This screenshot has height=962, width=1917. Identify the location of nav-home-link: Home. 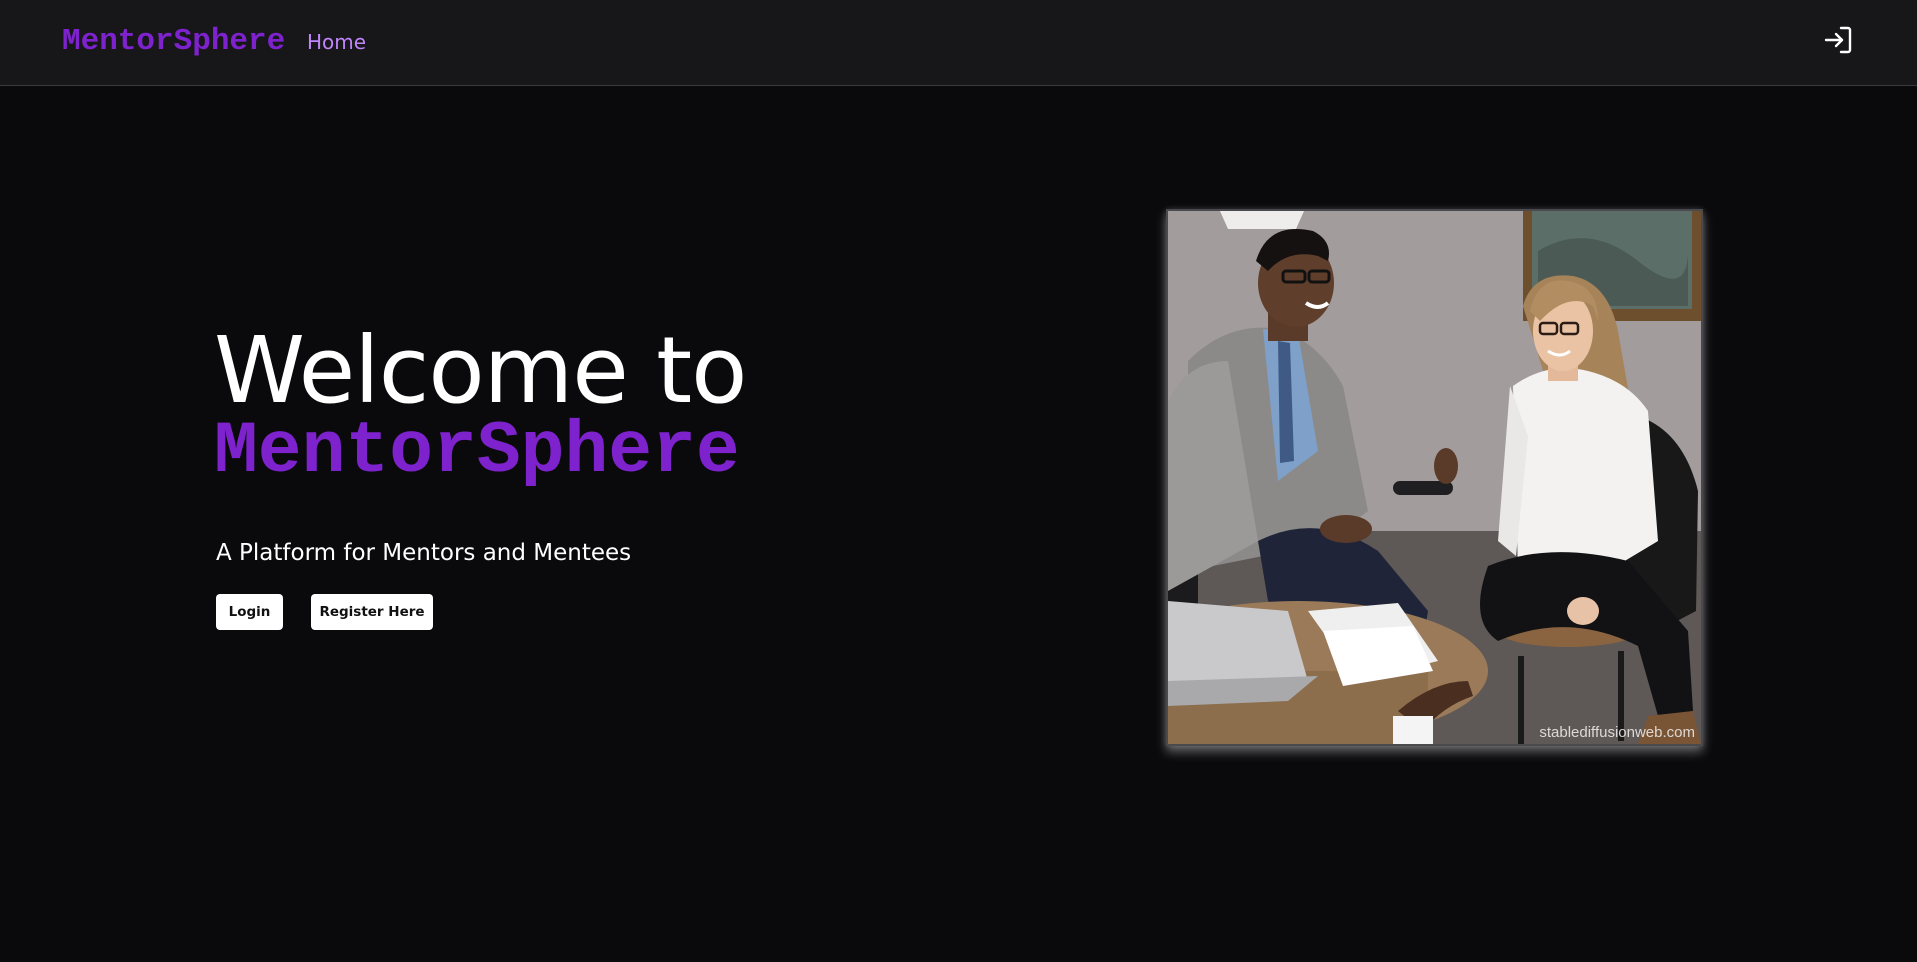
(336, 42).